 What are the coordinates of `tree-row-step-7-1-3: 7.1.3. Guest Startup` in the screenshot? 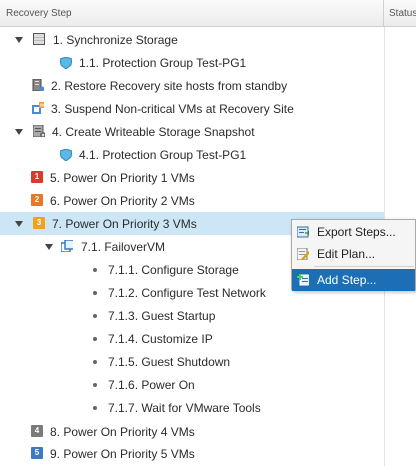 It's located at (192, 315).